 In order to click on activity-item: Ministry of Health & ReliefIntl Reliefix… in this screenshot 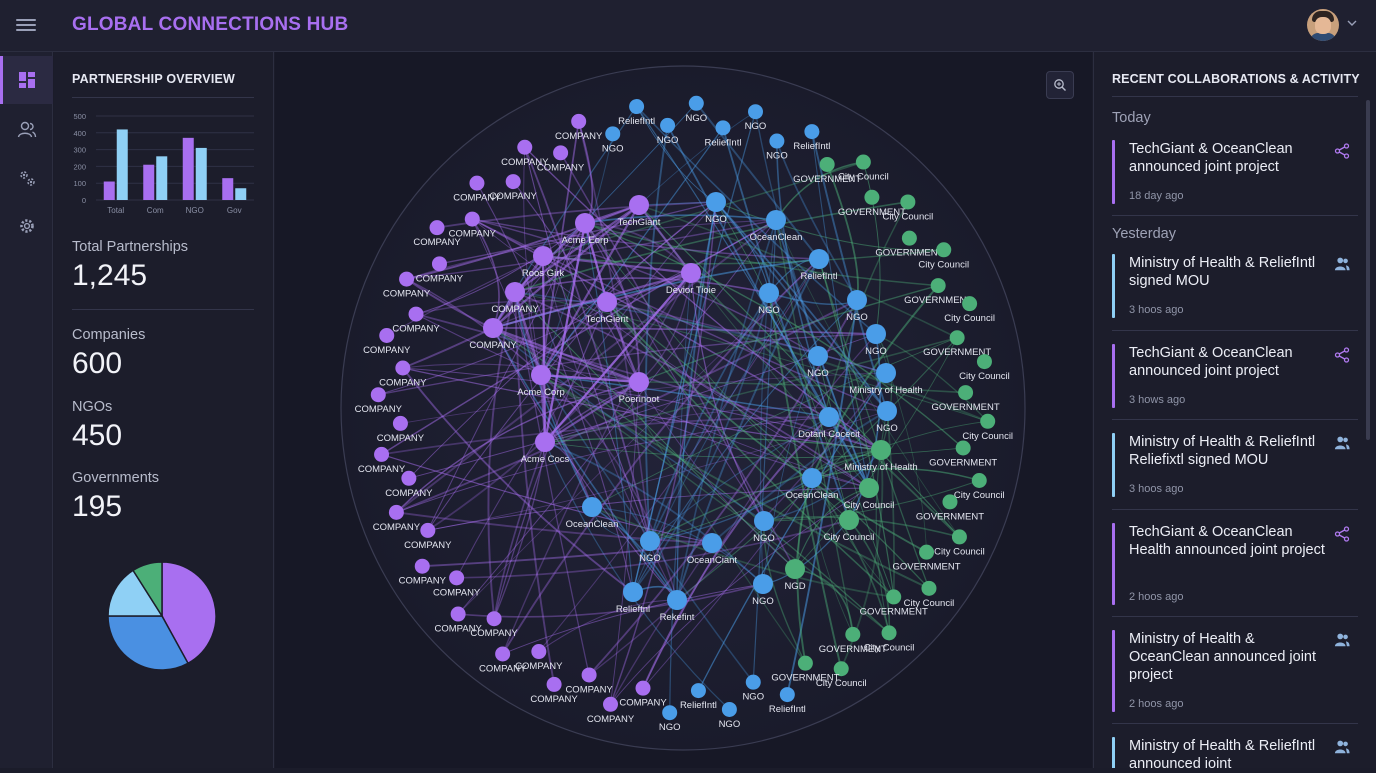, I will do `click(1235, 465)`.